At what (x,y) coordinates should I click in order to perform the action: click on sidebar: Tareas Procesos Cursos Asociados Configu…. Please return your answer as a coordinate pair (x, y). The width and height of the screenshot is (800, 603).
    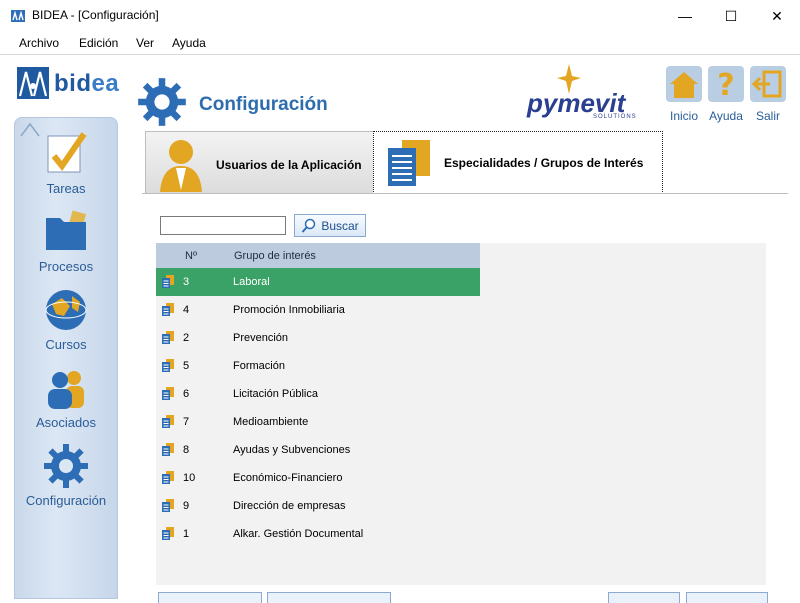
    Looking at the image, I should click on (66, 358).